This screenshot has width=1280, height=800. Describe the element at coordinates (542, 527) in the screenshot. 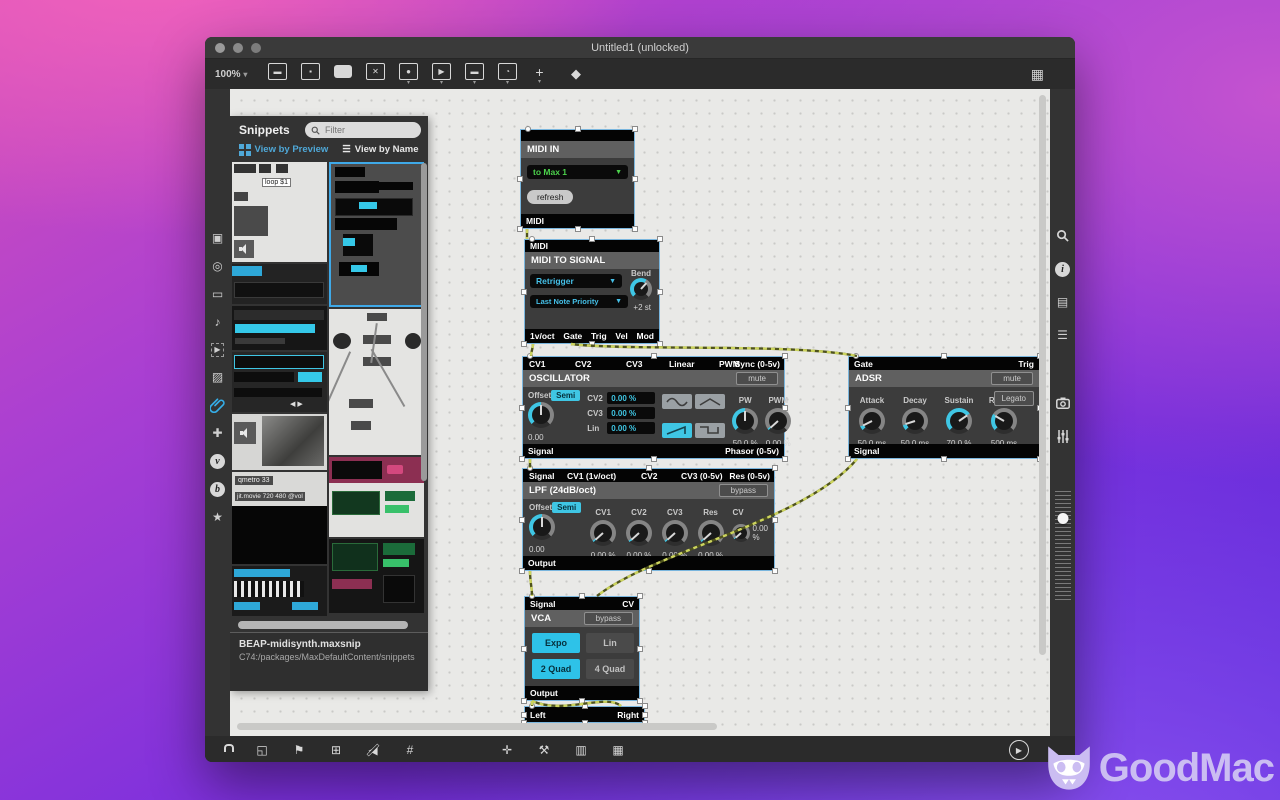

I see `lpf-offset-knob` at that location.